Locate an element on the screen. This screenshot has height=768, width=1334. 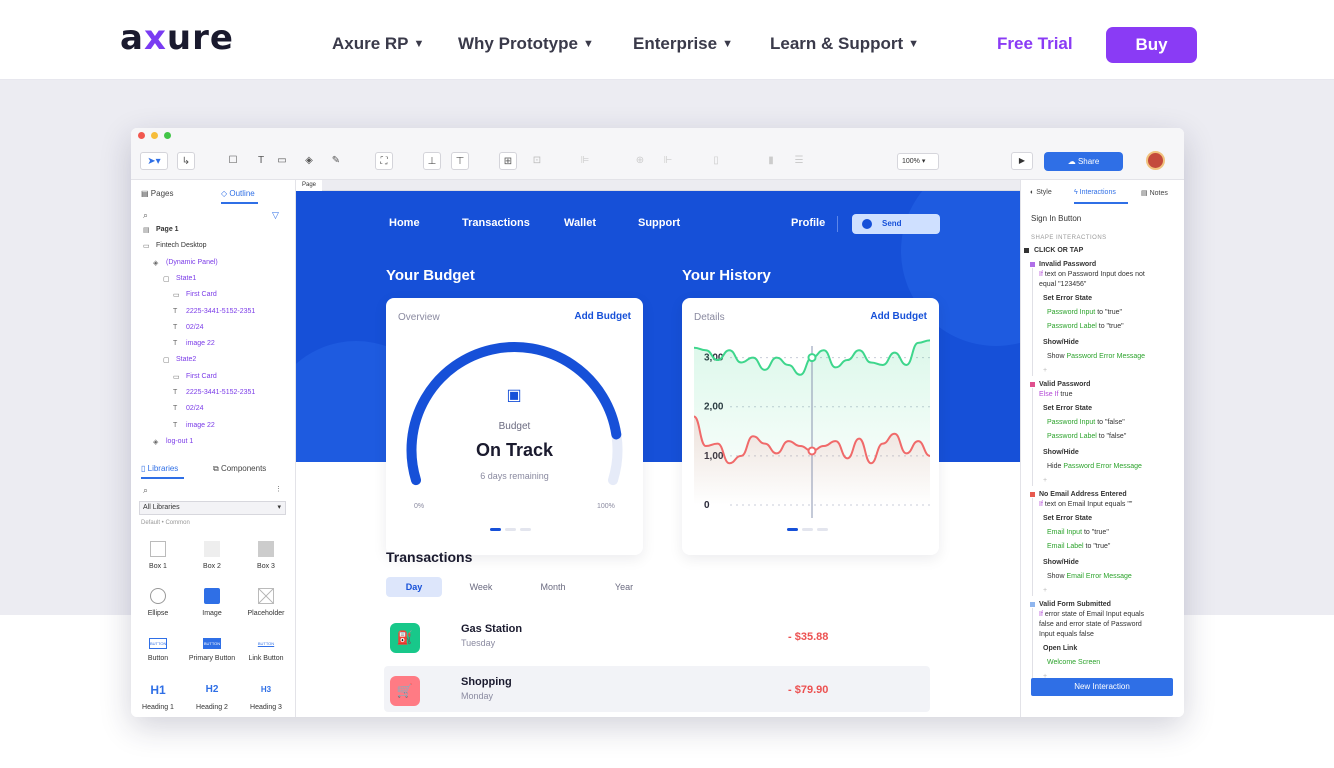
fit-tool-icon: ⛶ is located at coordinates (384, 161).